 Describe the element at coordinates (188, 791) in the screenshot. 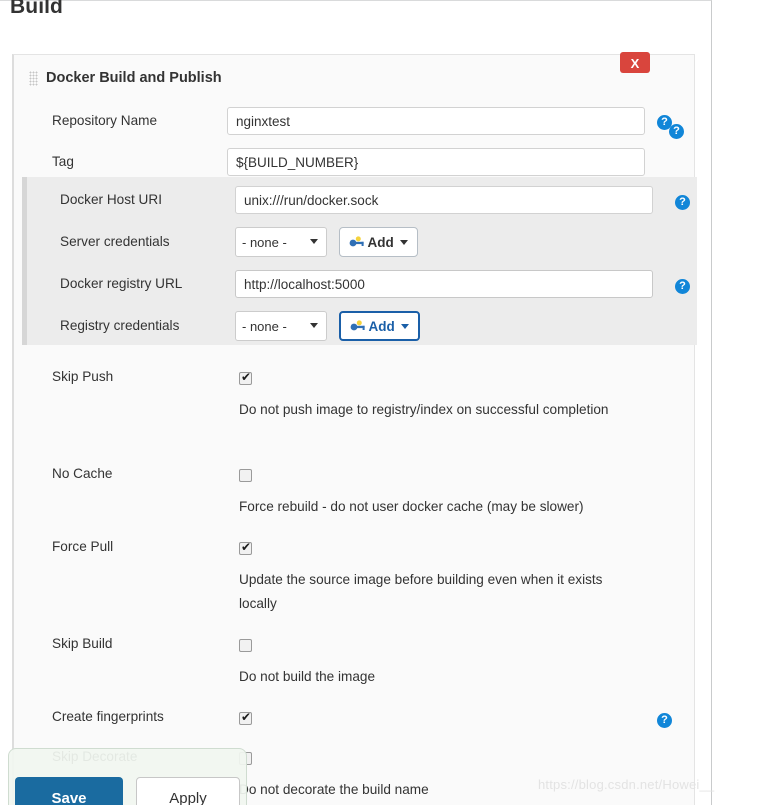

I see `apply-button: Apply` at that location.